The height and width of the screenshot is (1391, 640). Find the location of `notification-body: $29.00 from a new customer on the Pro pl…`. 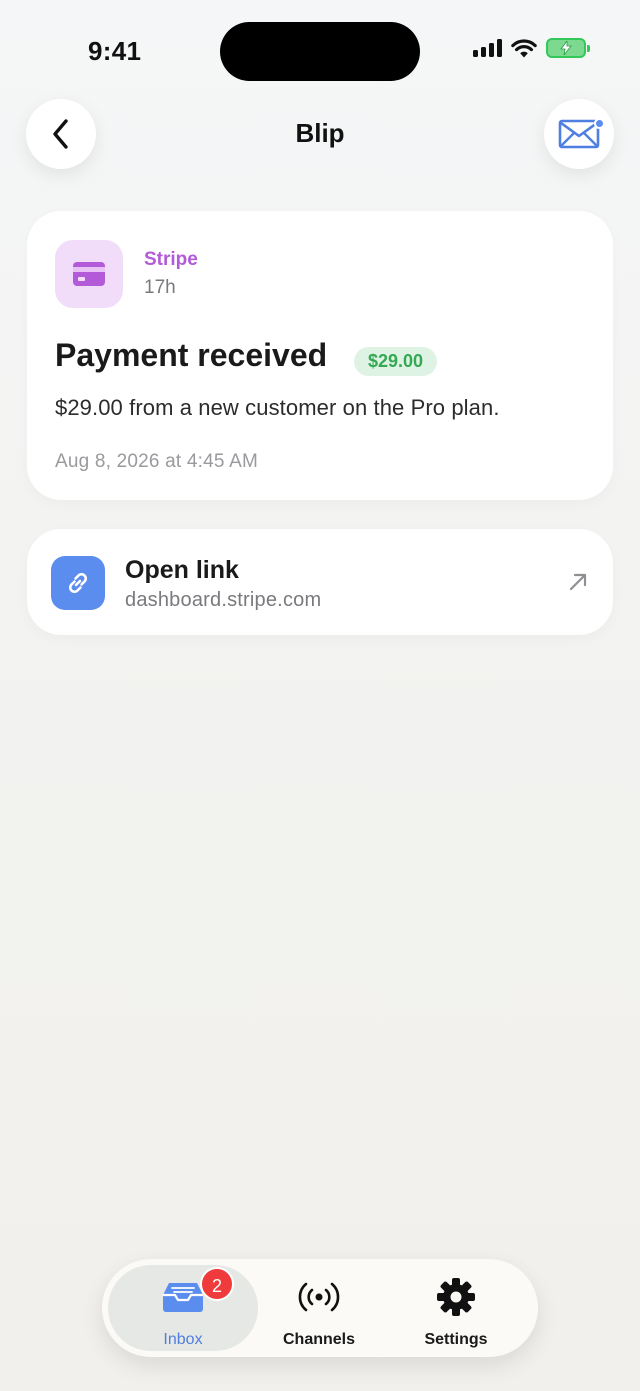

notification-body: $29.00 from a new customer on the Pro pl… is located at coordinates (277, 407).